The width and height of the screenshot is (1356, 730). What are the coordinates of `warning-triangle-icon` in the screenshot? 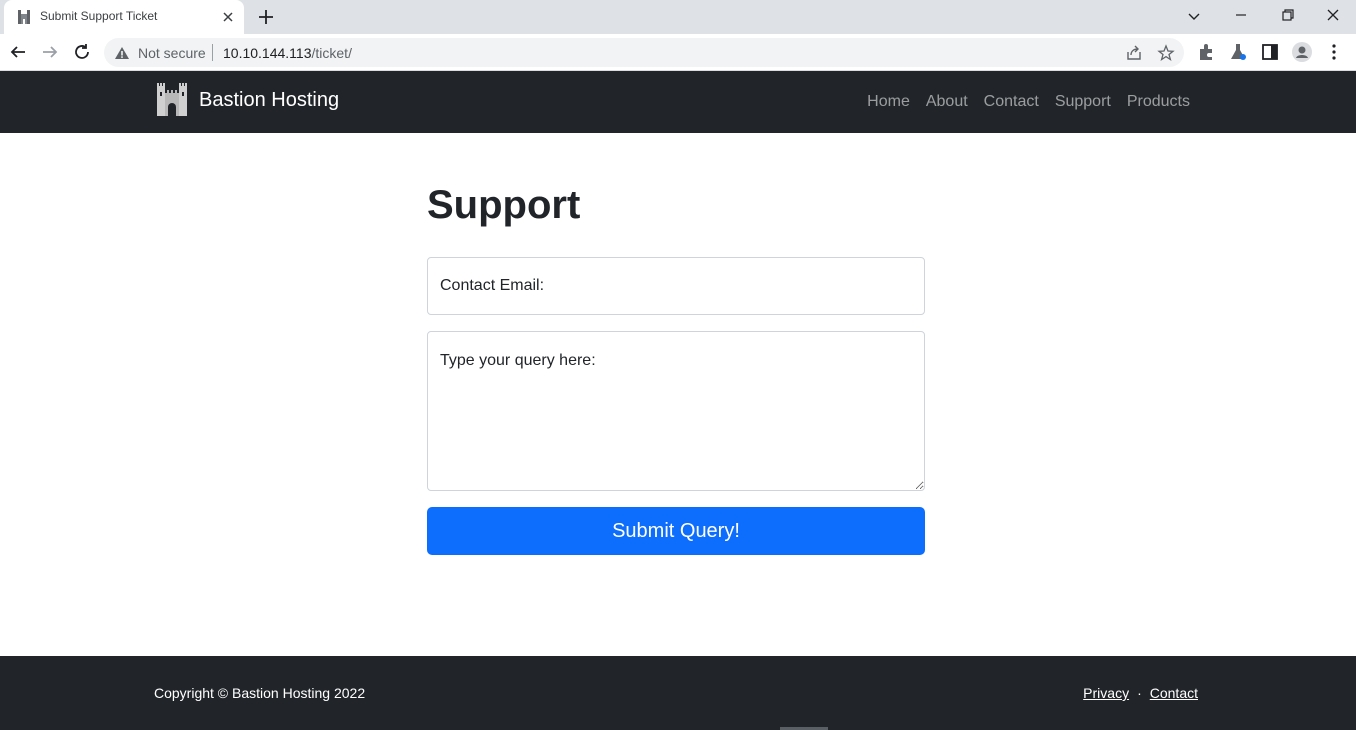 It's located at (122, 53).